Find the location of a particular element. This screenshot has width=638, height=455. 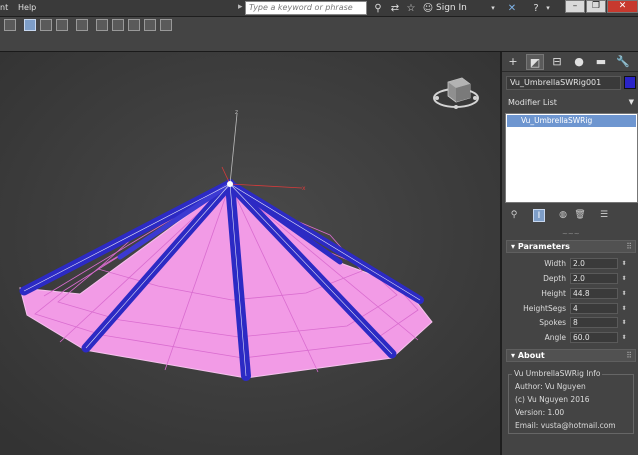

height-input: 44.8 is located at coordinates (594, 293).